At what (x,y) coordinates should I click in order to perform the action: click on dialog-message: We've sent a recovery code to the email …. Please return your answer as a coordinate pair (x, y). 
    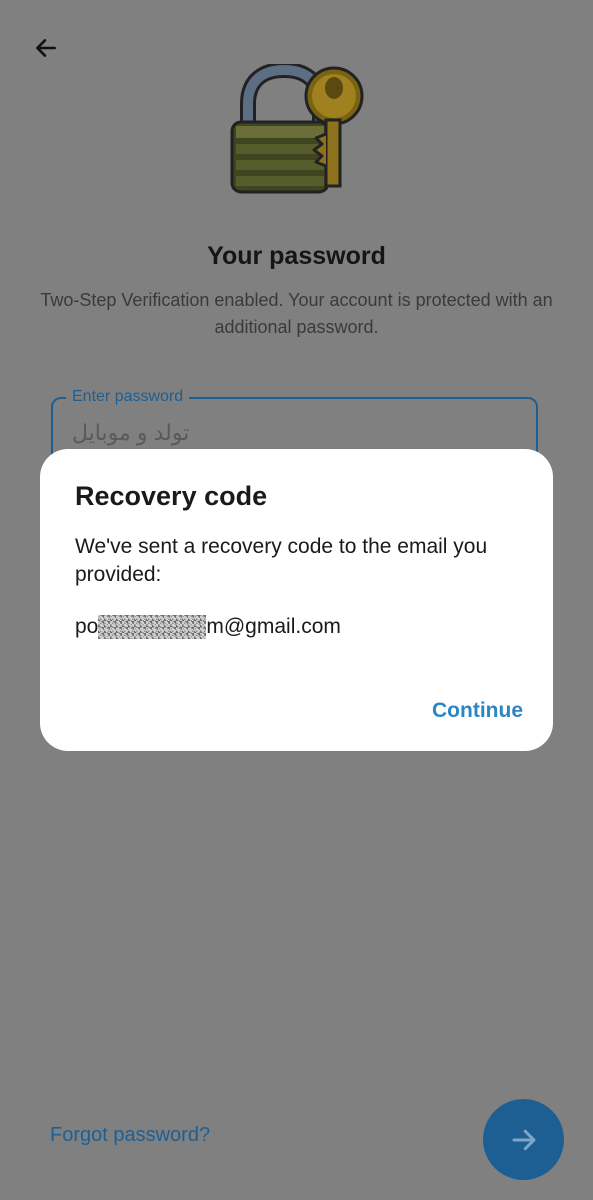
    Looking at the image, I should click on (281, 560).